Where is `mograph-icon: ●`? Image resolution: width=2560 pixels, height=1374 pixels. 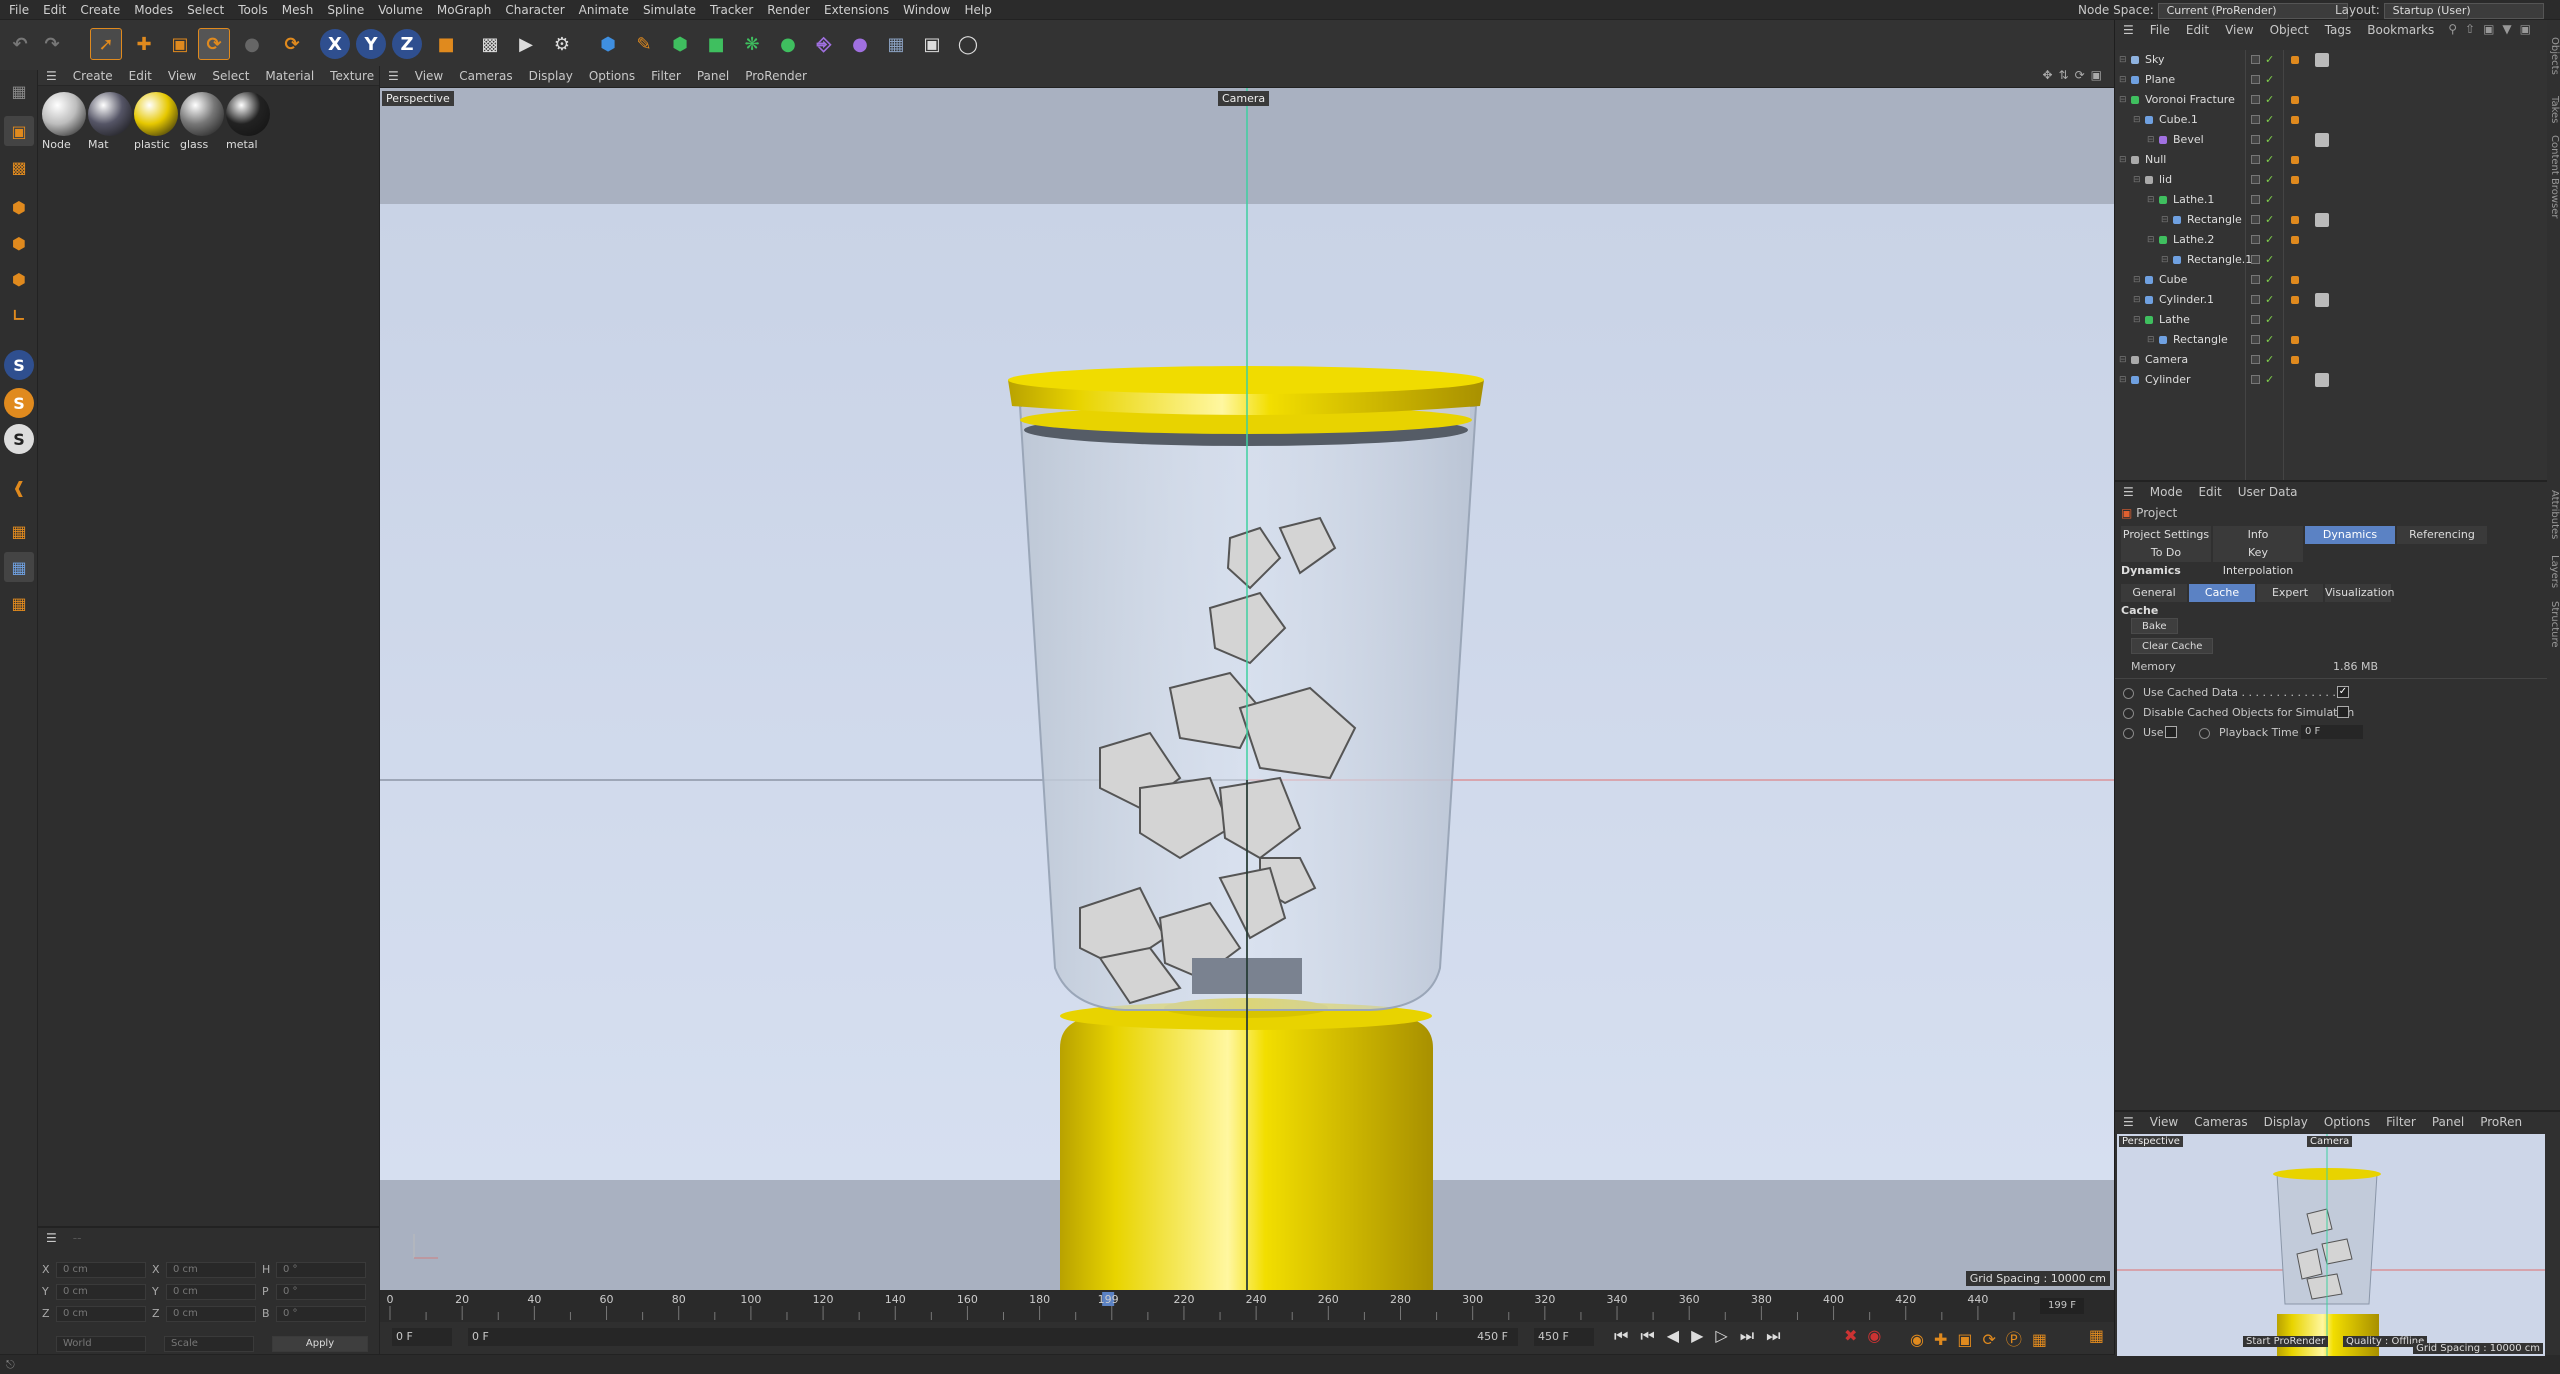 mograph-icon: ● is located at coordinates (788, 44).